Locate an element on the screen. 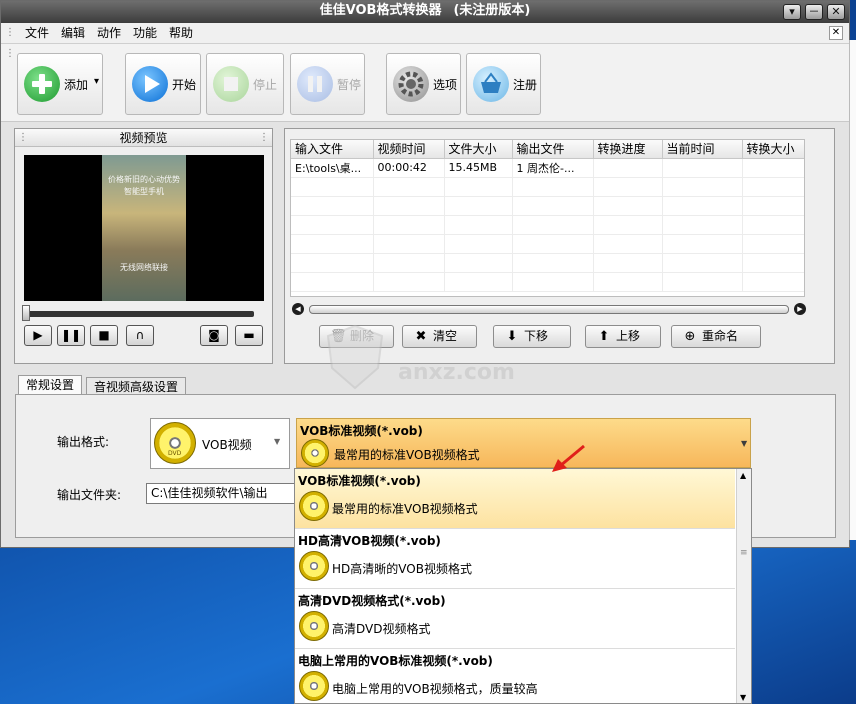  menu-help: 帮助 is located at coordinates (181, 33).